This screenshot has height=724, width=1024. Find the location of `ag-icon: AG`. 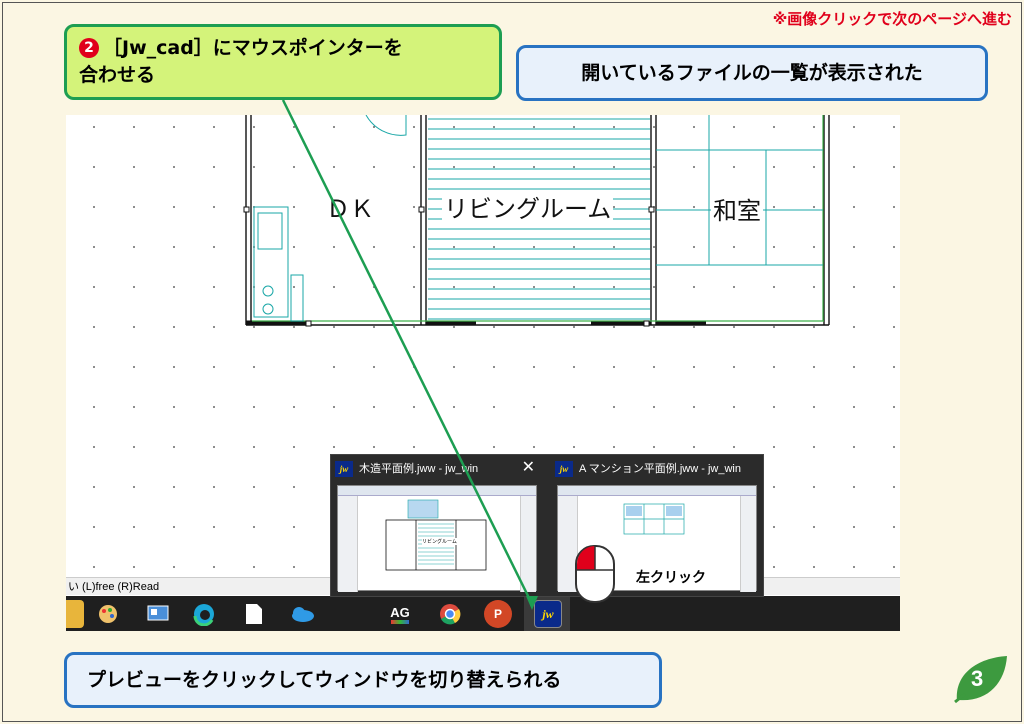

ag-icon: AG is located at coordinates (400, 614).